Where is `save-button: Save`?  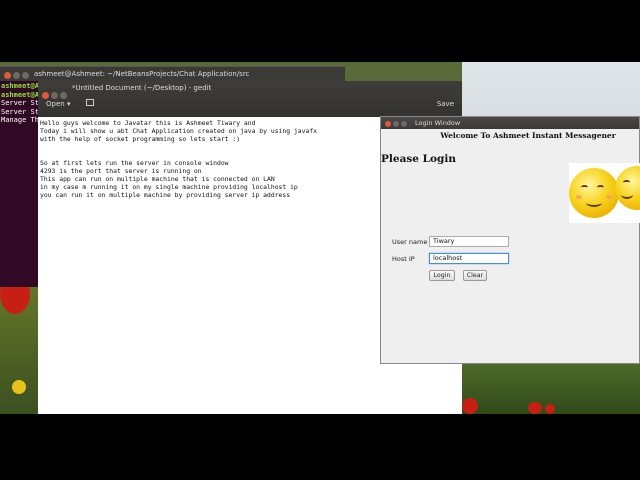 save-button: Save is located at coordinates (445, 104).